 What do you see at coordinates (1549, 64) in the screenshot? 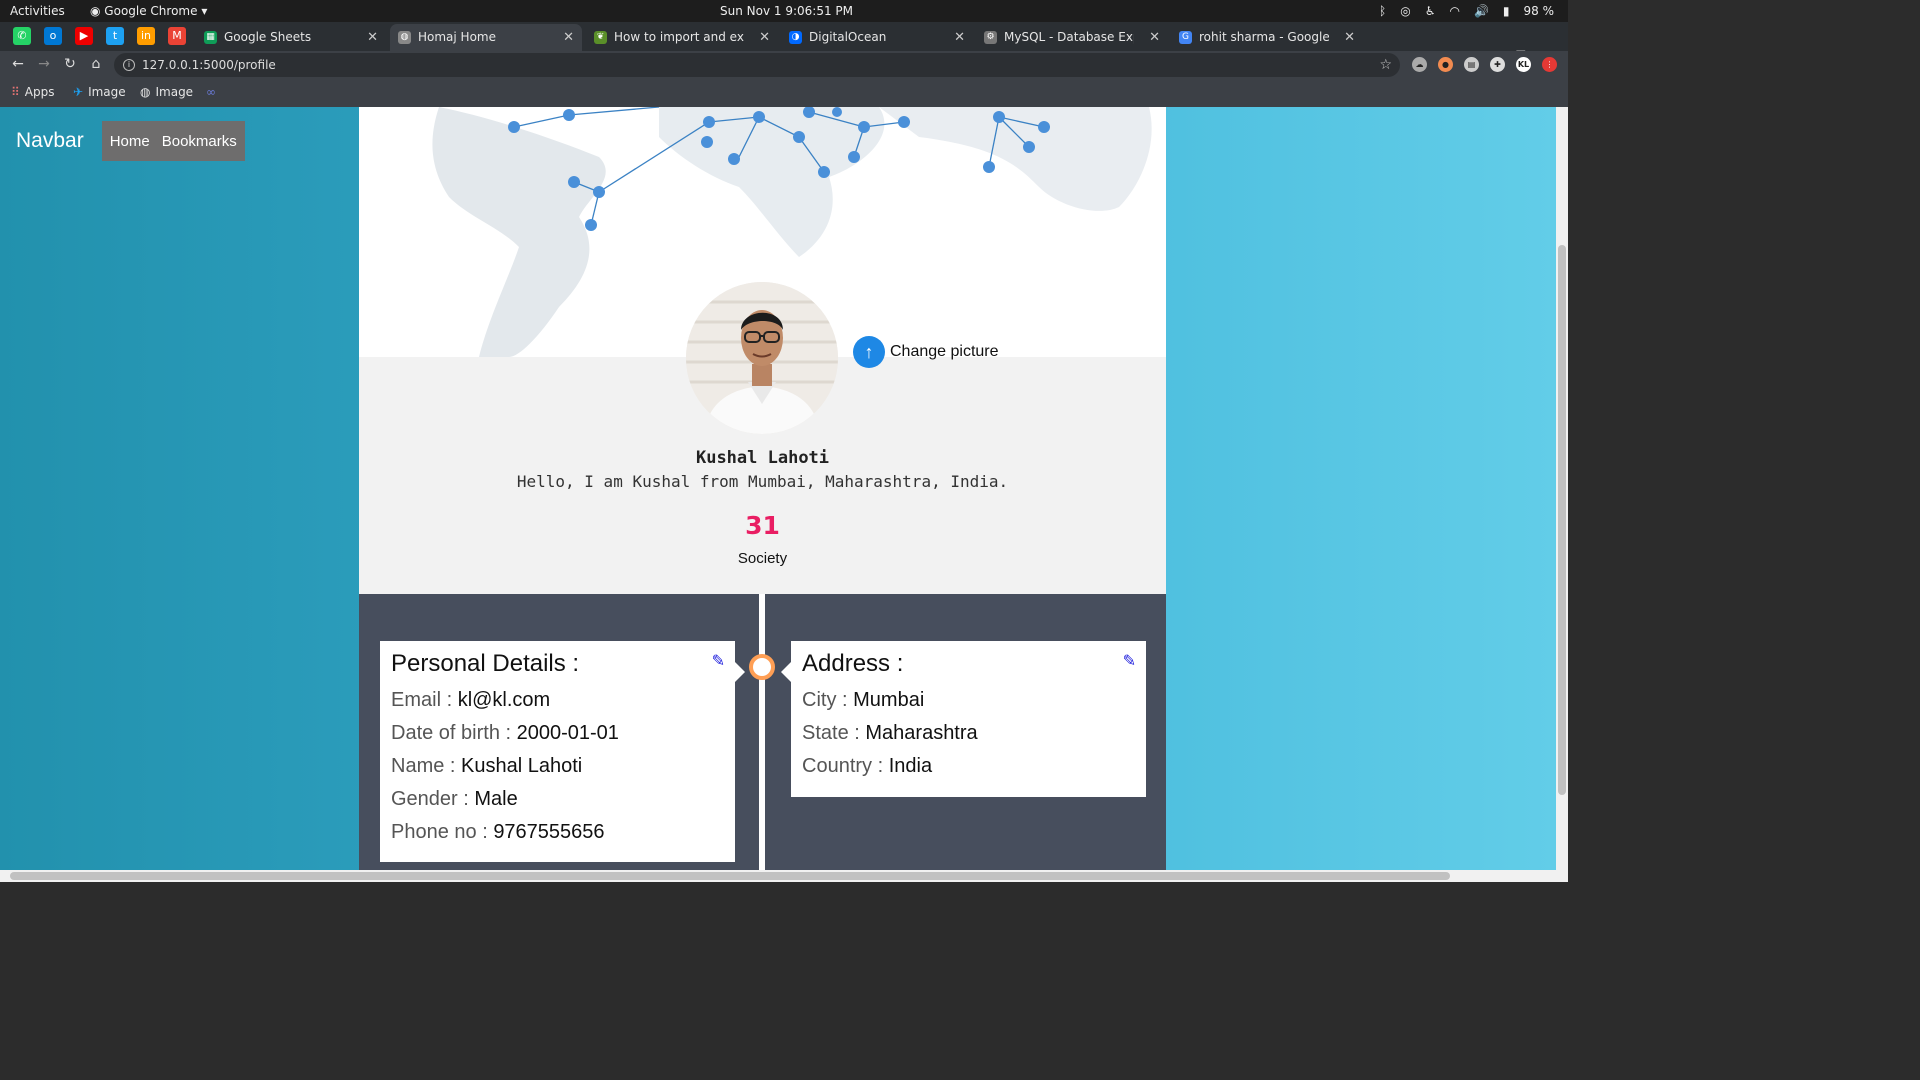
I see `update-menu-icon: ⋮` at bounding box center [1549, 64].